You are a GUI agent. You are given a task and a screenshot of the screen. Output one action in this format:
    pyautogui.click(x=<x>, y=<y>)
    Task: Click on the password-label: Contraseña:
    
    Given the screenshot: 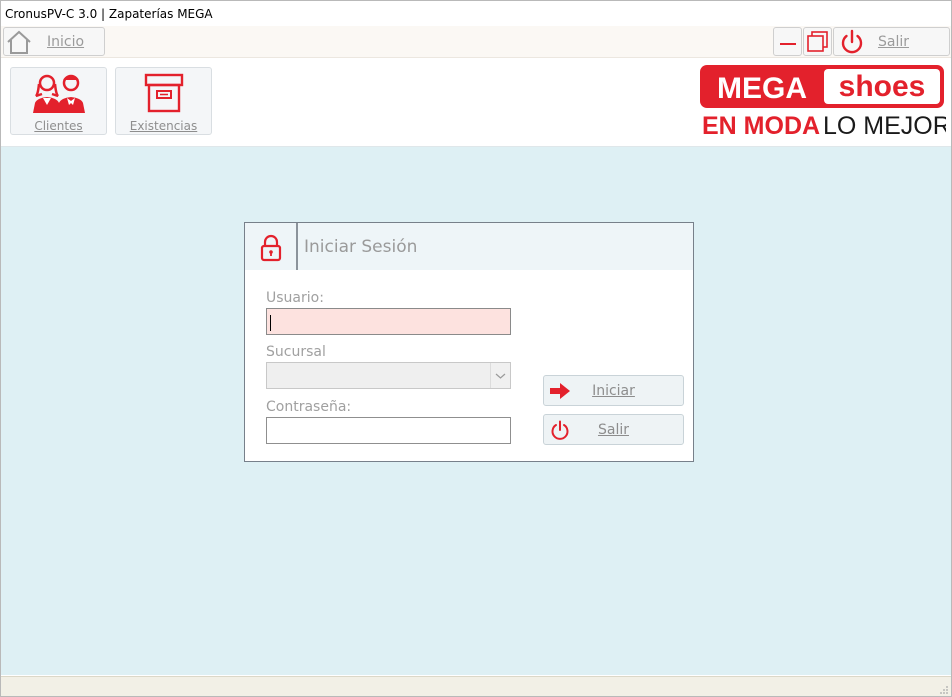 What is the action you would take?
    pyautogui.click(x=309, y=407)
    